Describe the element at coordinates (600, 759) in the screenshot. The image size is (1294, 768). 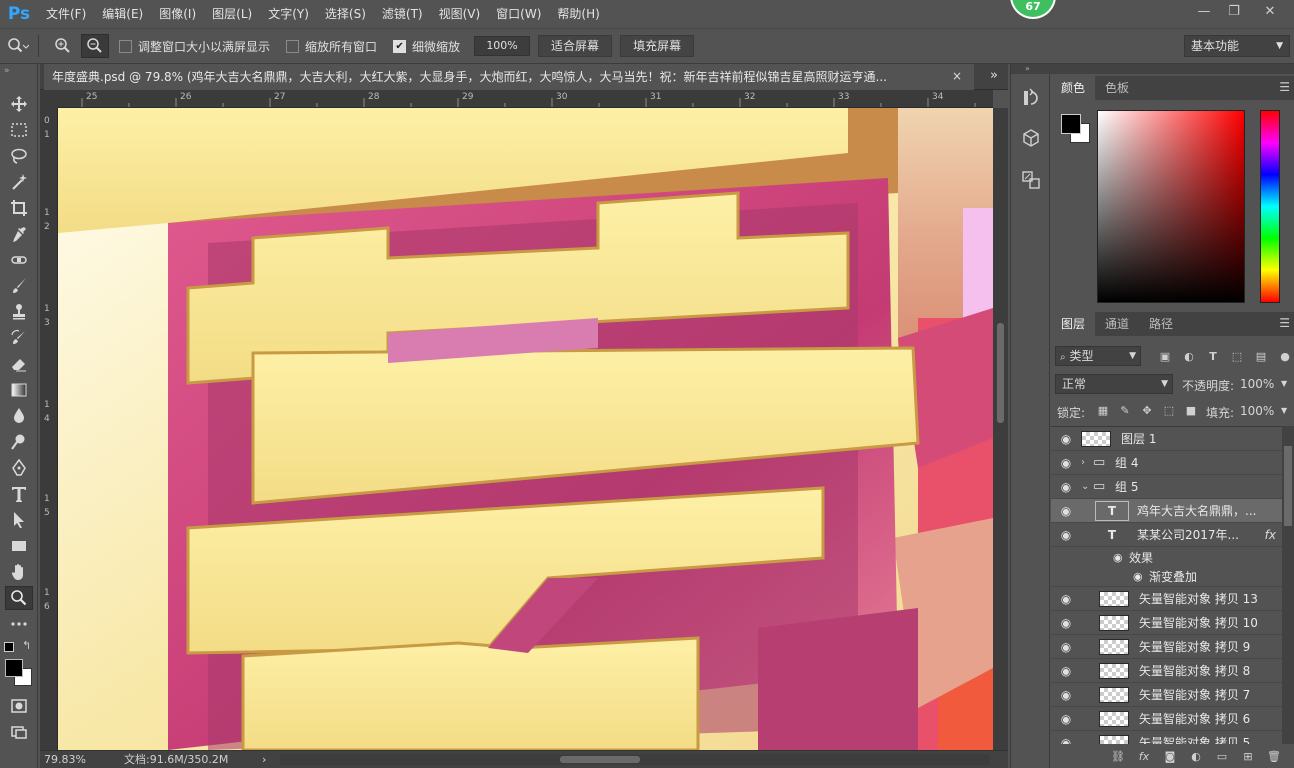
I see `horizontal-scroll-thumb` at that location.